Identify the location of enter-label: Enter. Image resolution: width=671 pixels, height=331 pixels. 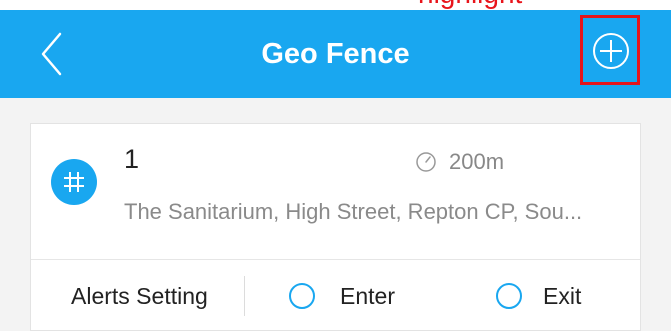
(367, 296).